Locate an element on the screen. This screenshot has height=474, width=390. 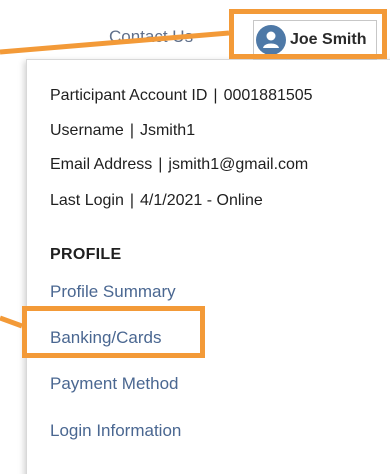
last-login-value: 4/1/2021 - Online is located at coordinates (201, 200).